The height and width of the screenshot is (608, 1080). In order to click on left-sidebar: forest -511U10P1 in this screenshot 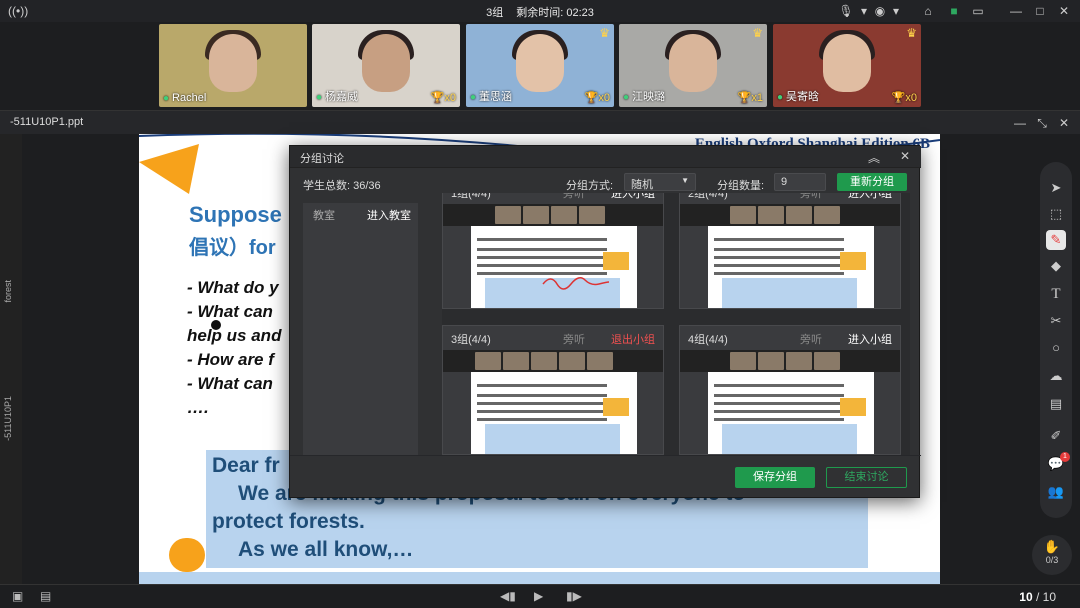, I will do `click(11, 359)`.